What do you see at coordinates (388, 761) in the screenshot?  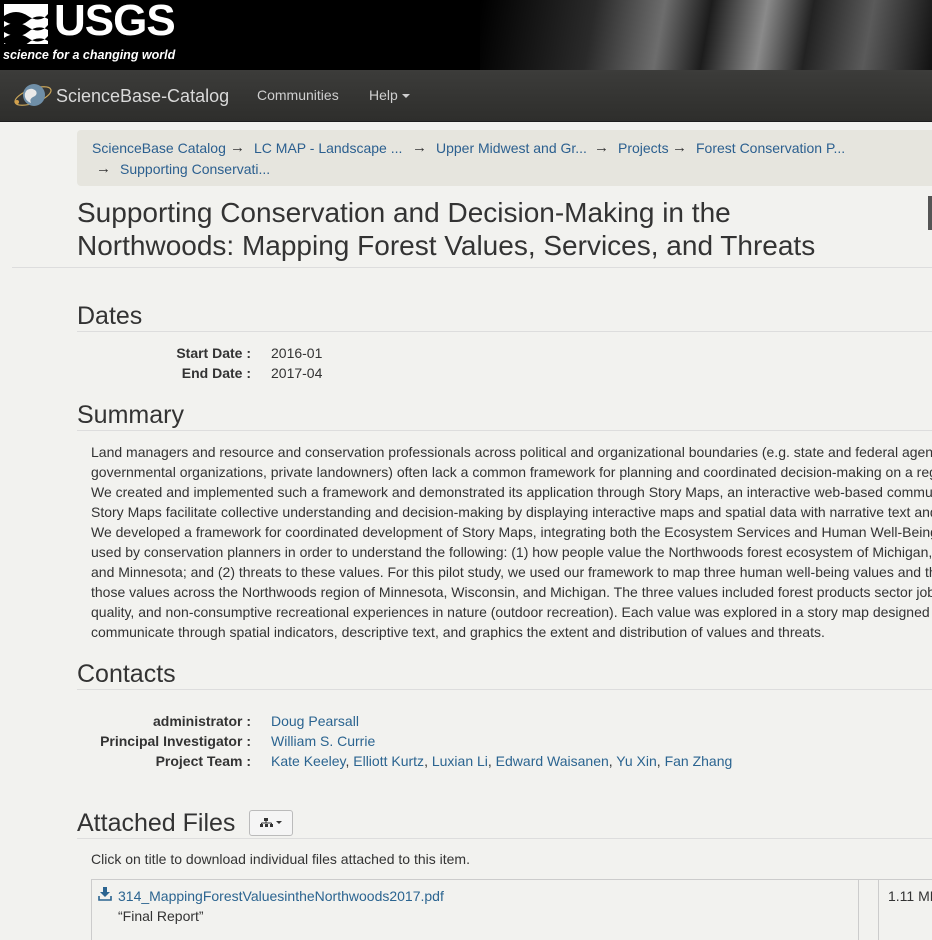 I see `team-member-link: Elliott Kurtz` at bounding box center [388, 761].